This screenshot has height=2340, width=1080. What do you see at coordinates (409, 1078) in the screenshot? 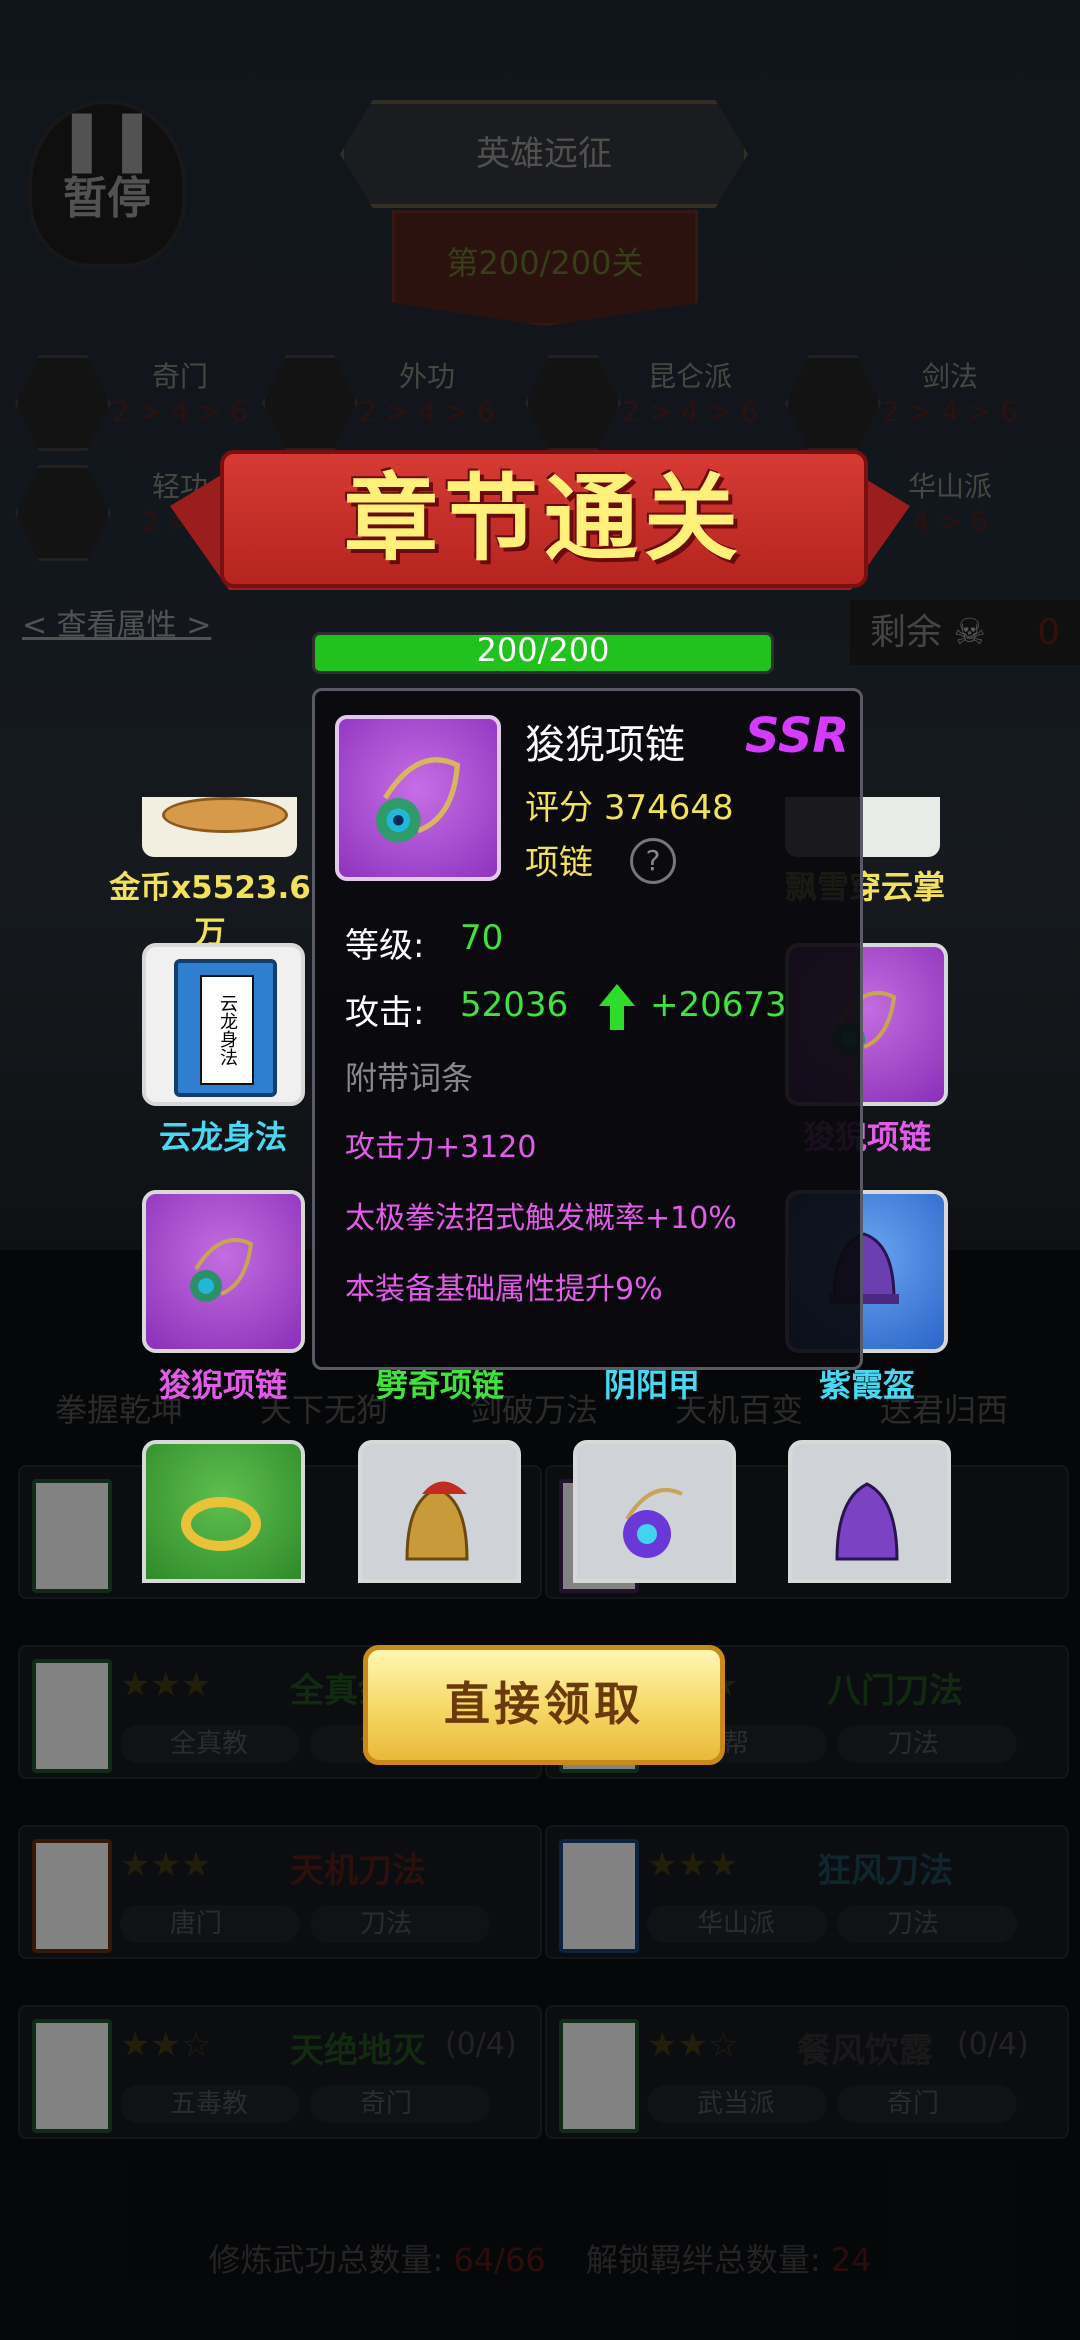
I see `affix-header: 附带词条` at bounding box center [409, 1078].